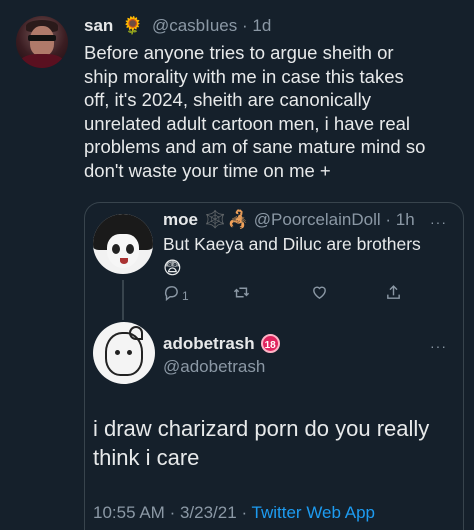 Image resolution: width=474 pixels, height=530 pixels. Describe the element at coordinates (214, 367) in the screenshot. I see `original-handle: @adobetrash` at that location.